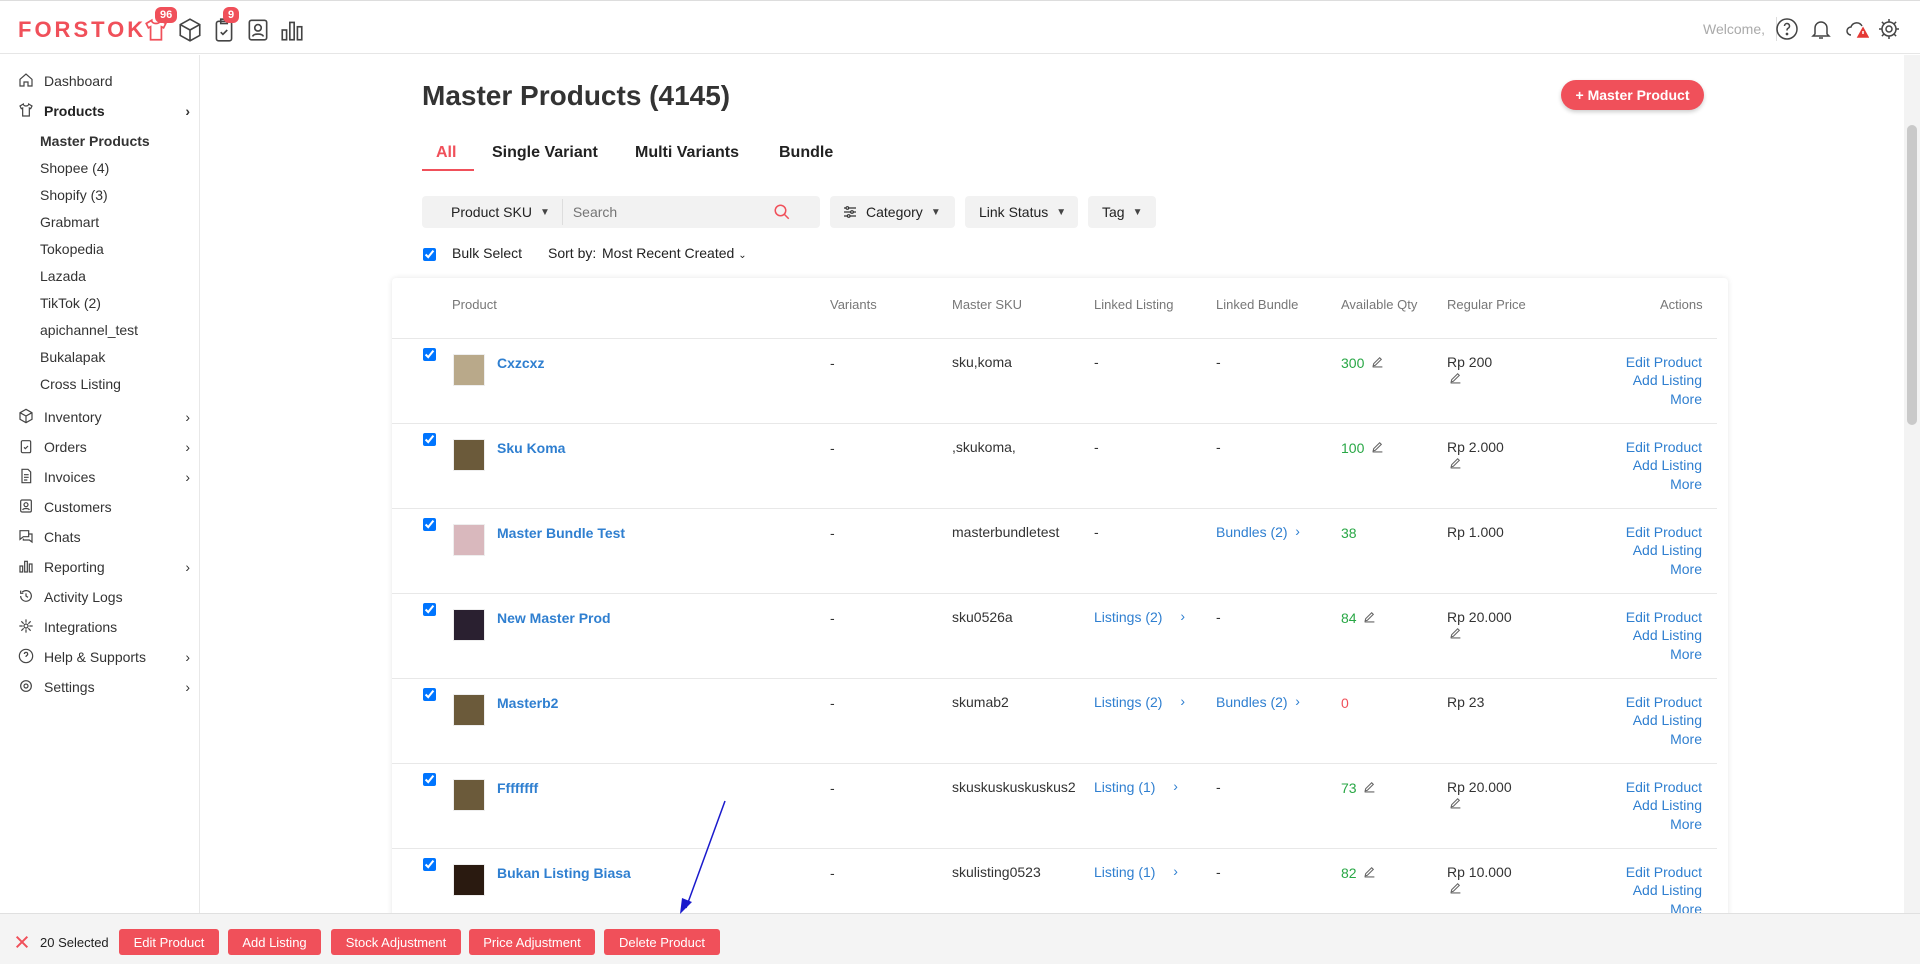 Image resolution: width=1920 pixels, height=964 pixels. Describe the element at coordinates (892, 212) in the screenshot. I see `category-filter: Category ▼` at that location.